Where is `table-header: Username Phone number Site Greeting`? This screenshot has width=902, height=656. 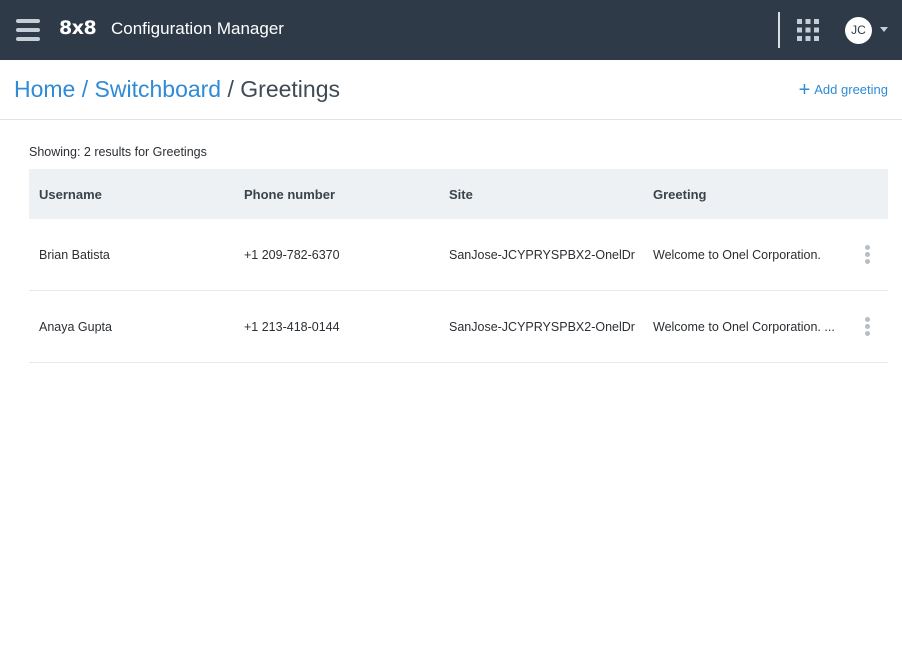
table-header: Username Phone number Site Greeting is located at coordinates (458, 194).